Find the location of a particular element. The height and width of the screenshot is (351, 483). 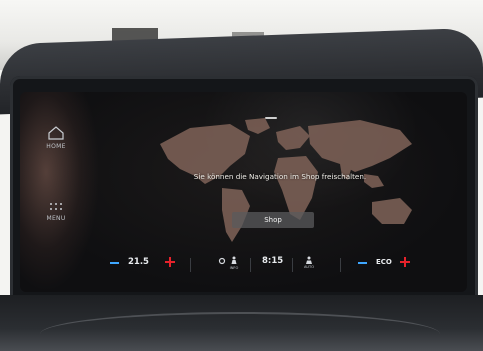

home-icon is located at coordinates (56, 133).